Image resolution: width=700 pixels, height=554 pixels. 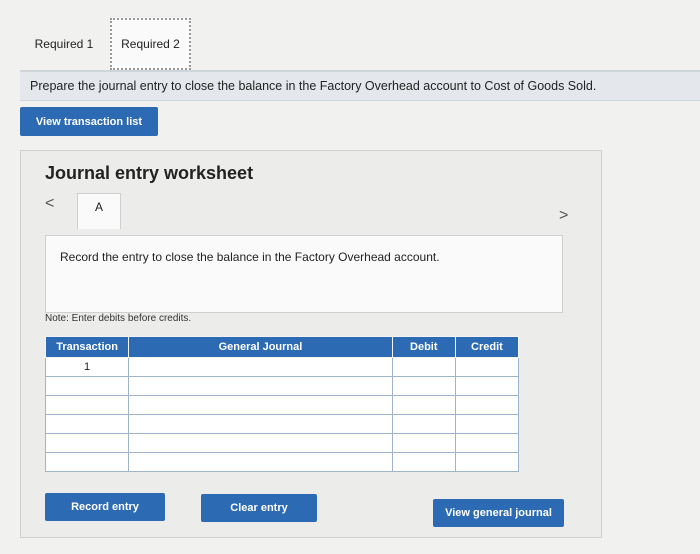 I want to click on worksheet-title: Journal entry worksheet, so click(x=149, y=173).